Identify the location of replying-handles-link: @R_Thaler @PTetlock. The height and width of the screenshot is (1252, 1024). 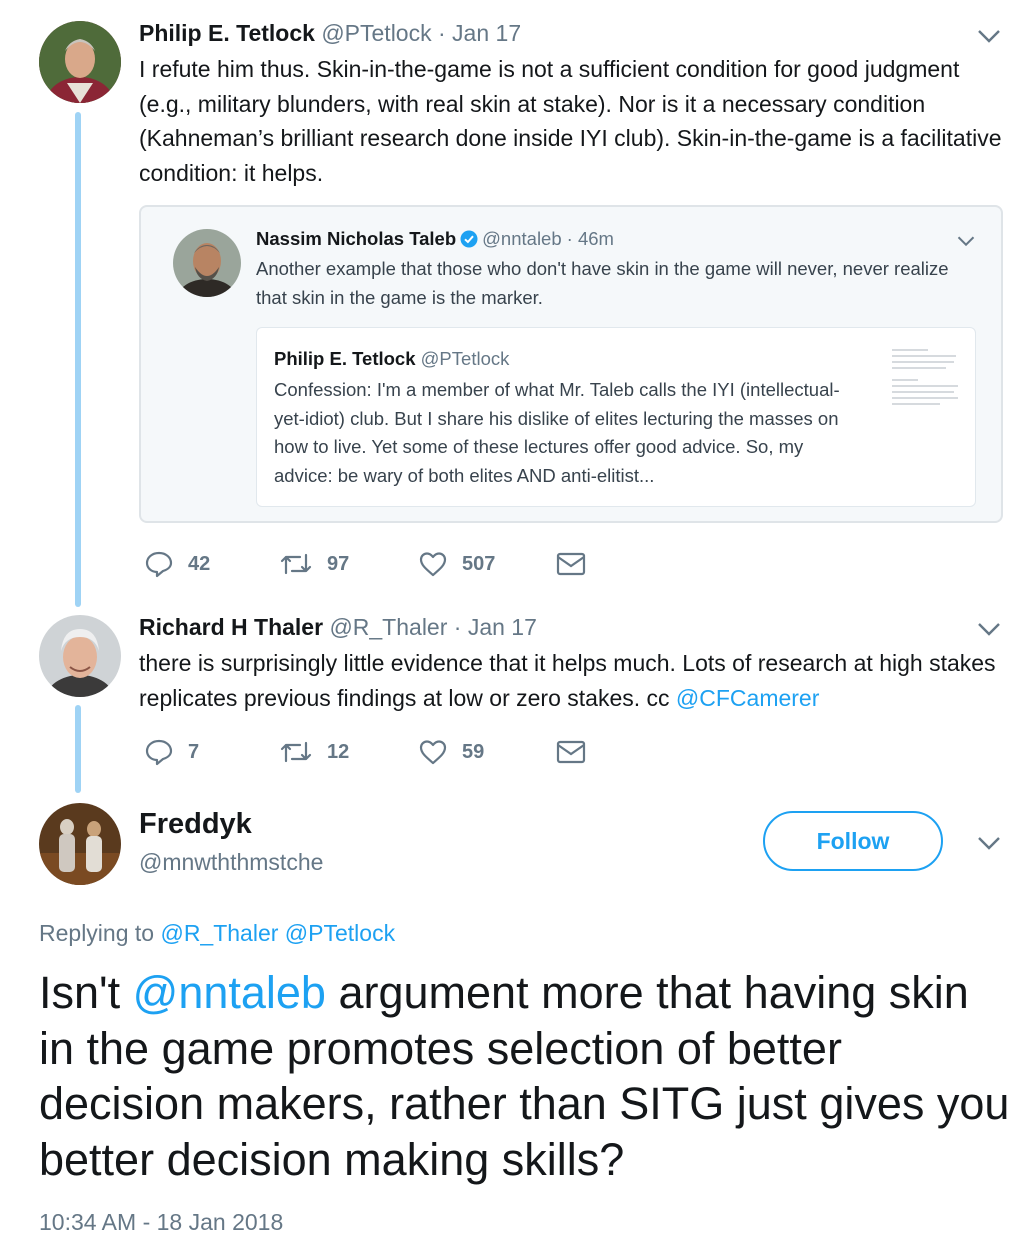
(277, 933).